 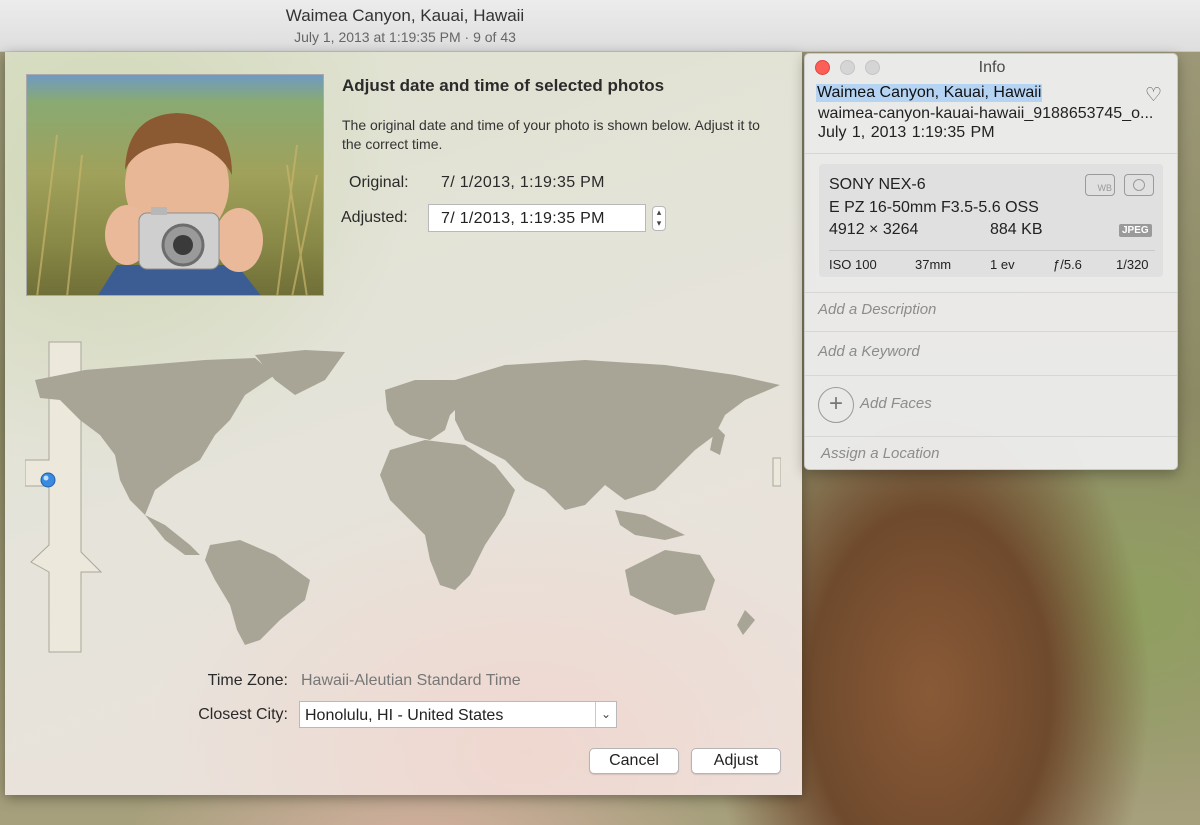 I want to click on iso-value: ISO 100, so click(x=853, y=264).